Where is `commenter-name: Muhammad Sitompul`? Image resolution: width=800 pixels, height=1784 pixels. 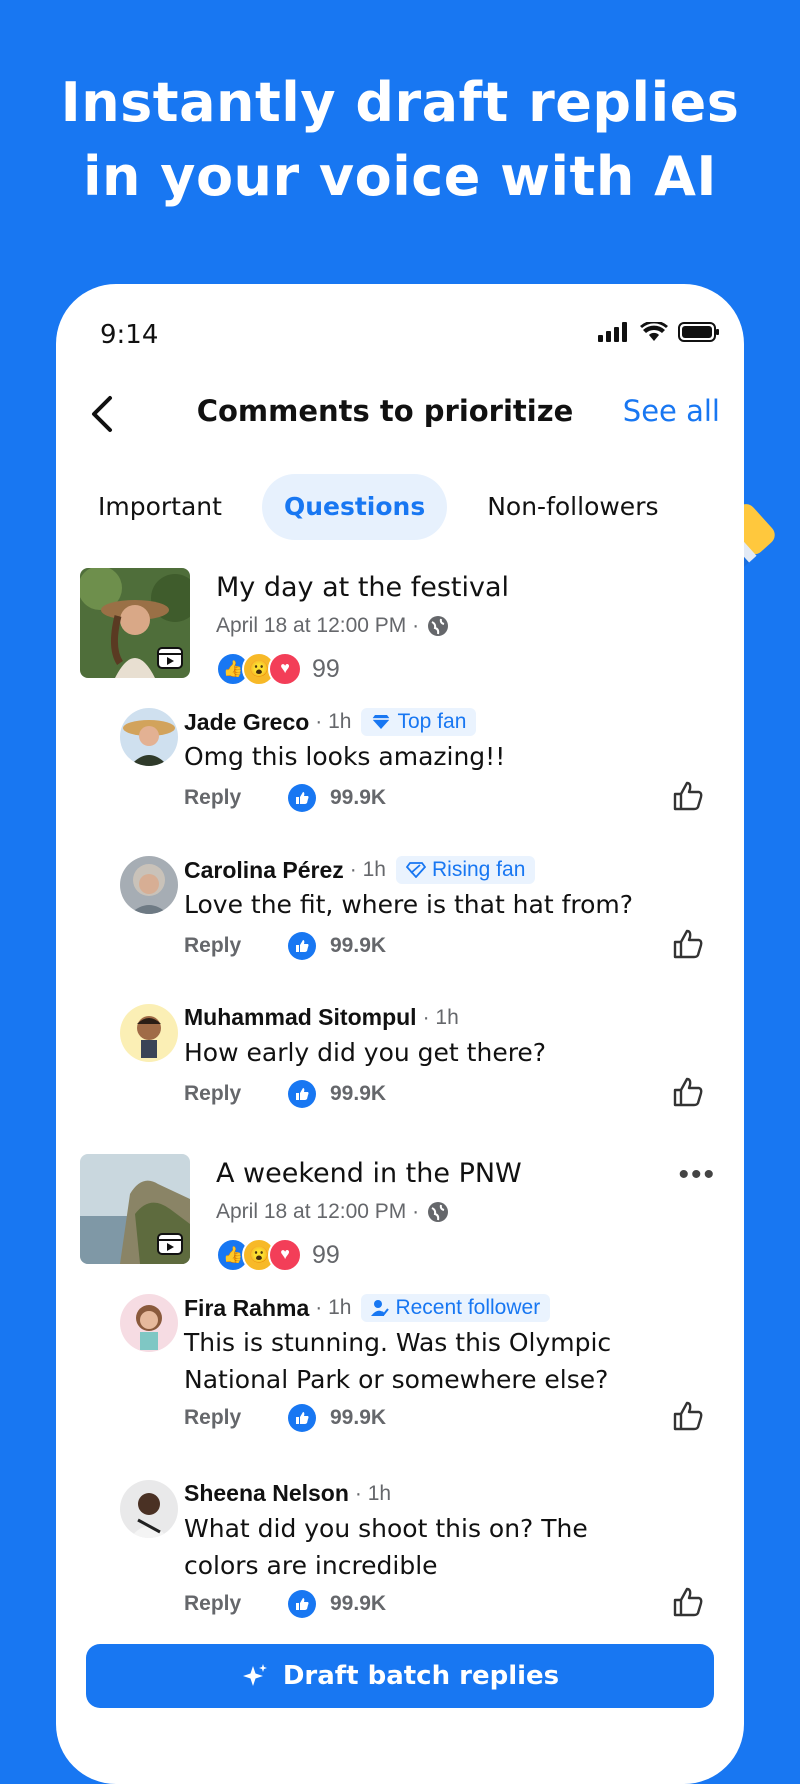 commenter-name: Muhammad Sitompul is located at coordinates (300, 1017).